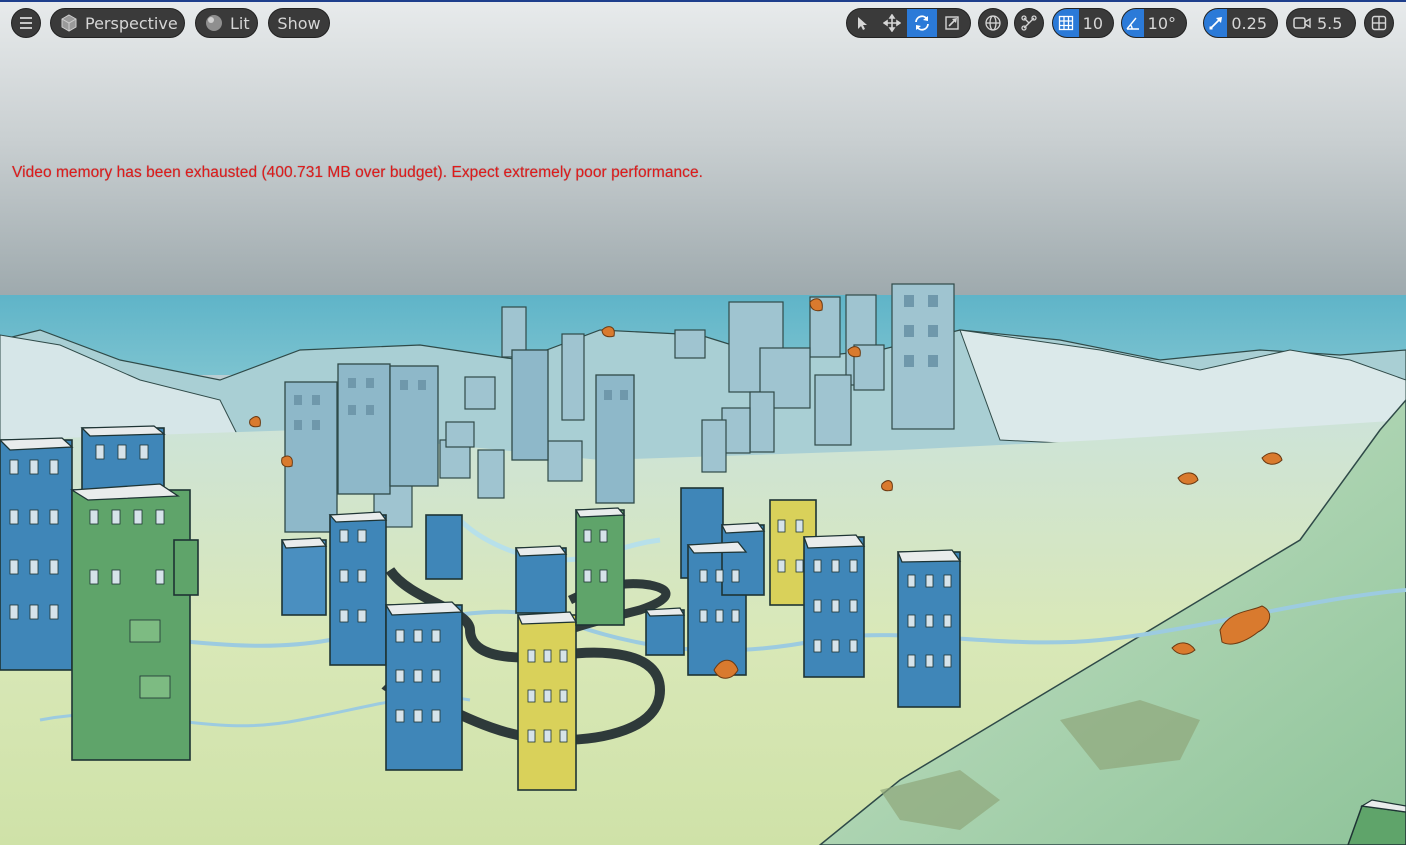  What do you see at coordinates (703, 1) in the screenshot?
I see `viewport-top-border` at bounding box center [703, 1].